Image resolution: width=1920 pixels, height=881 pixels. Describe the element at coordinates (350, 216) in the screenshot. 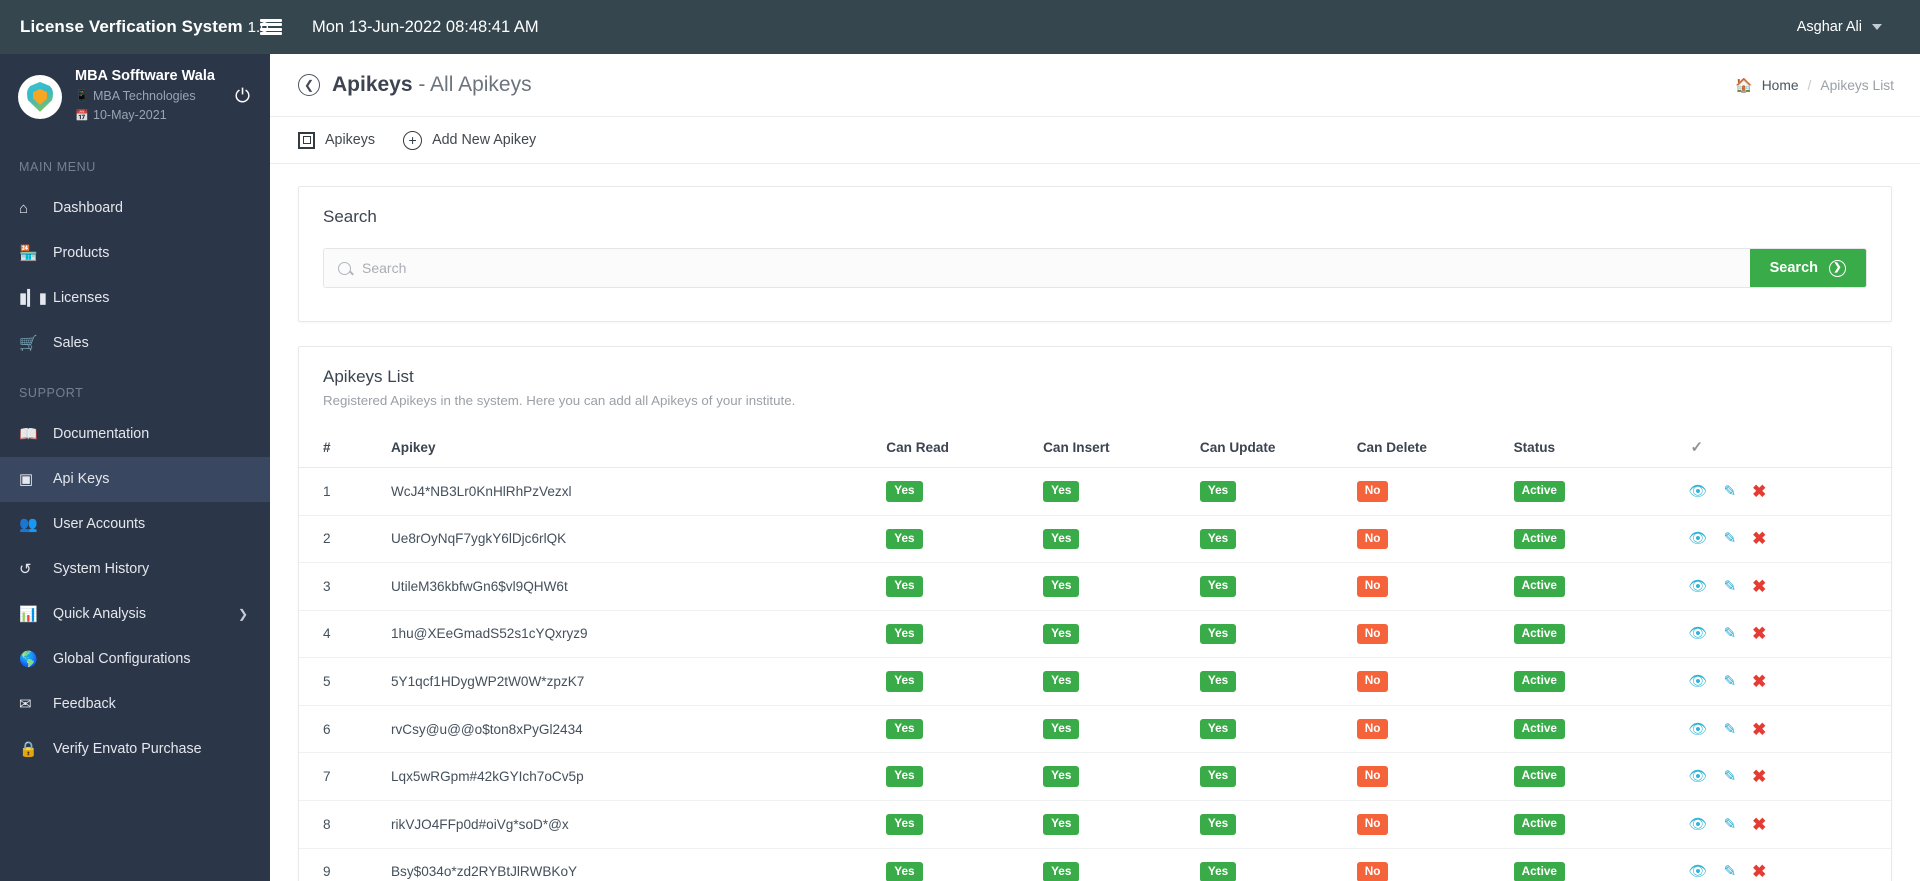

I see `search-card-title: Search` at that location.